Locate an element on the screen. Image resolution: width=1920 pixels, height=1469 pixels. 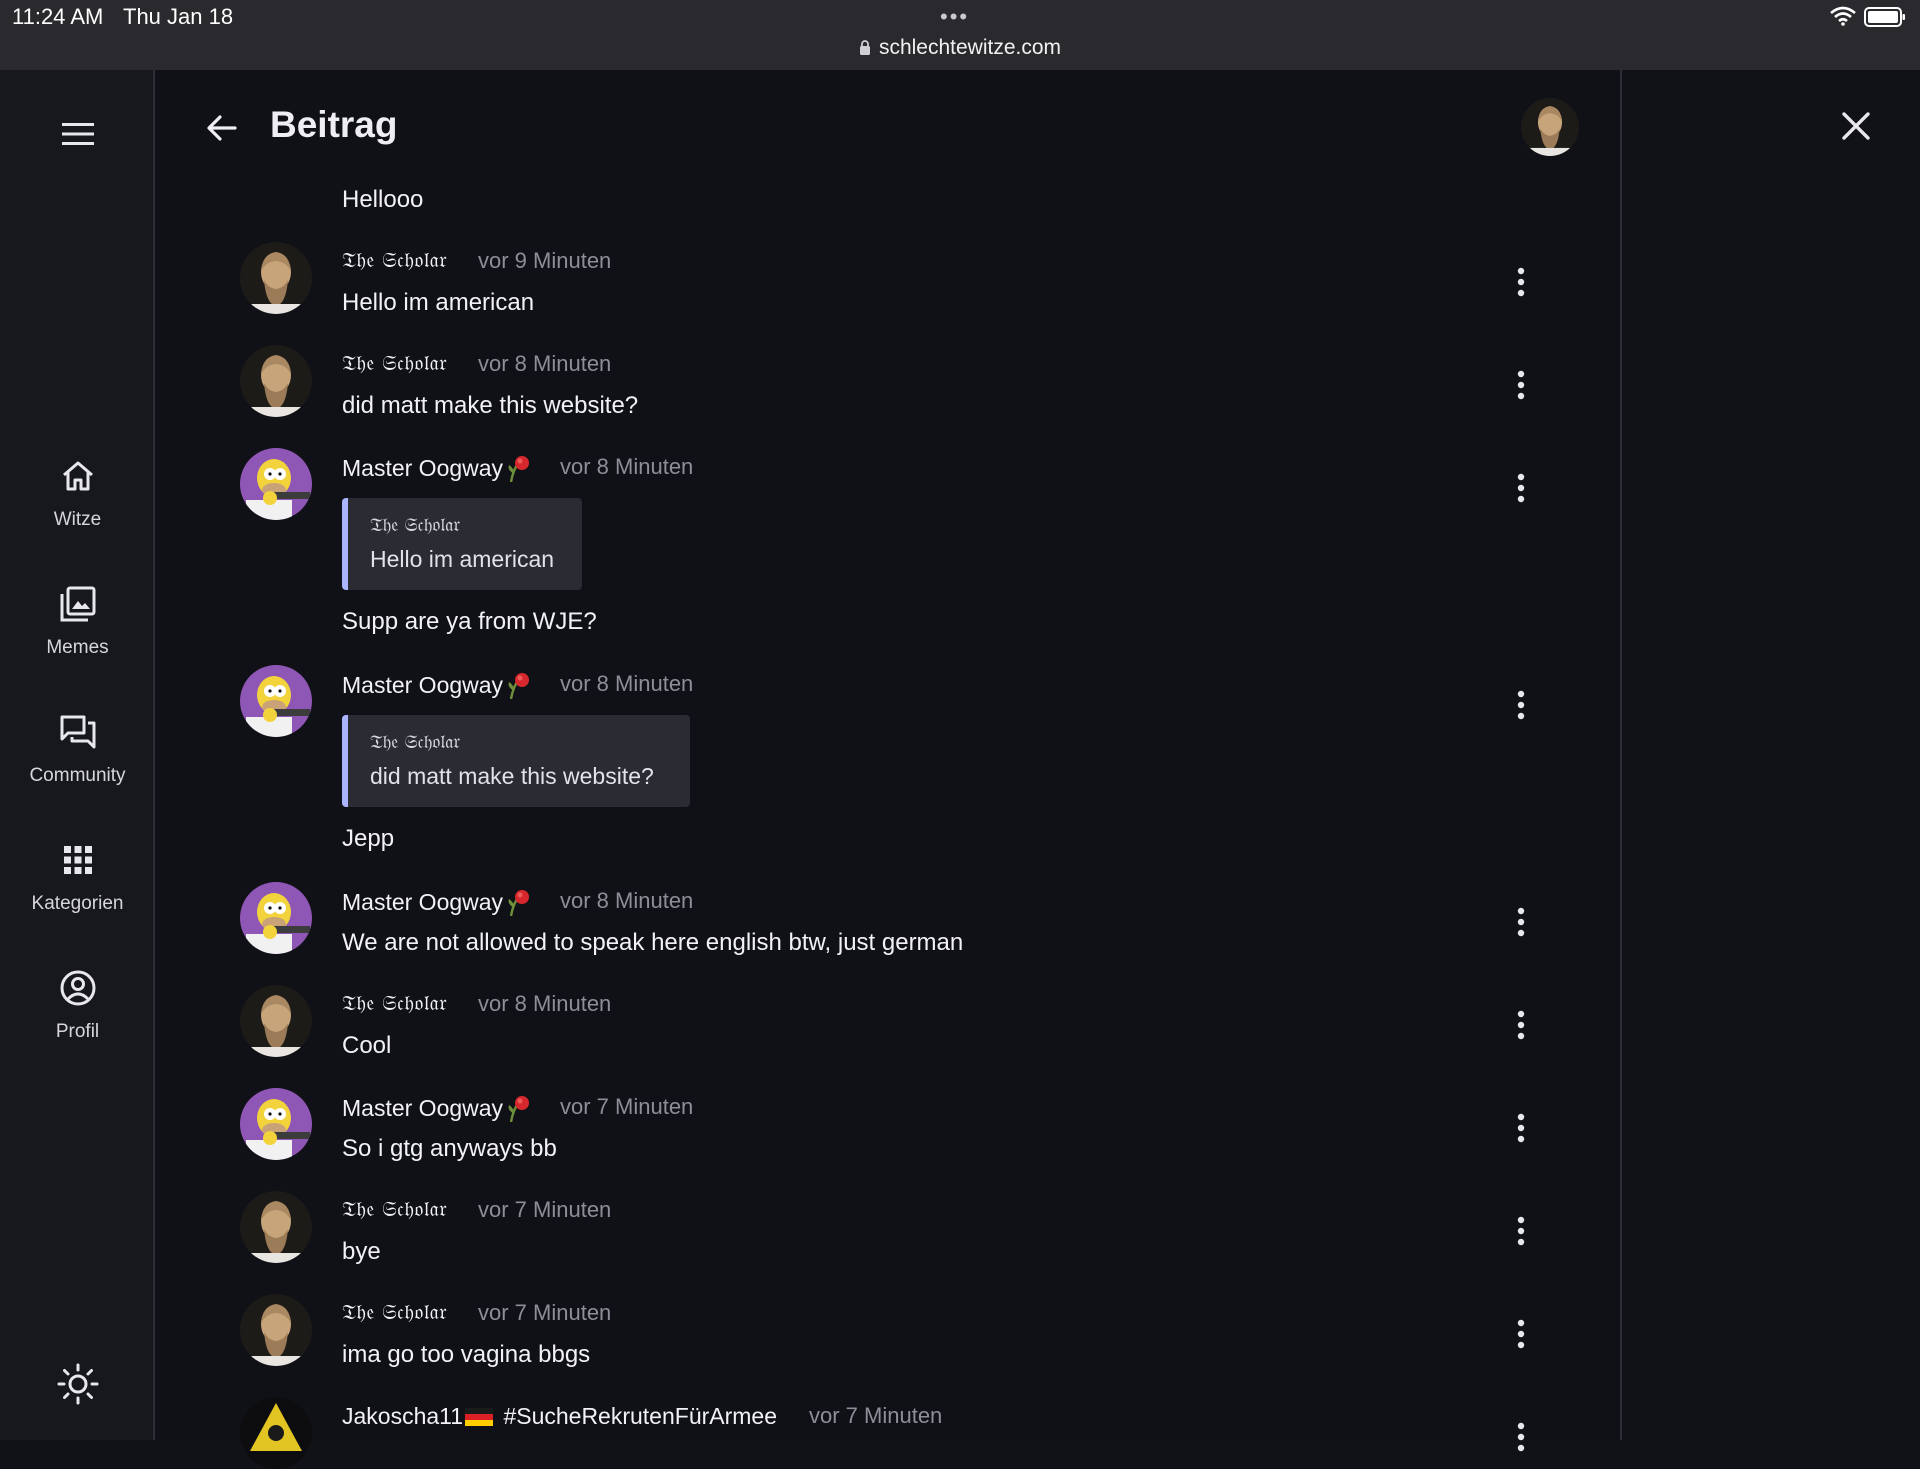
close-icon is located at coordinates (1856, 126).